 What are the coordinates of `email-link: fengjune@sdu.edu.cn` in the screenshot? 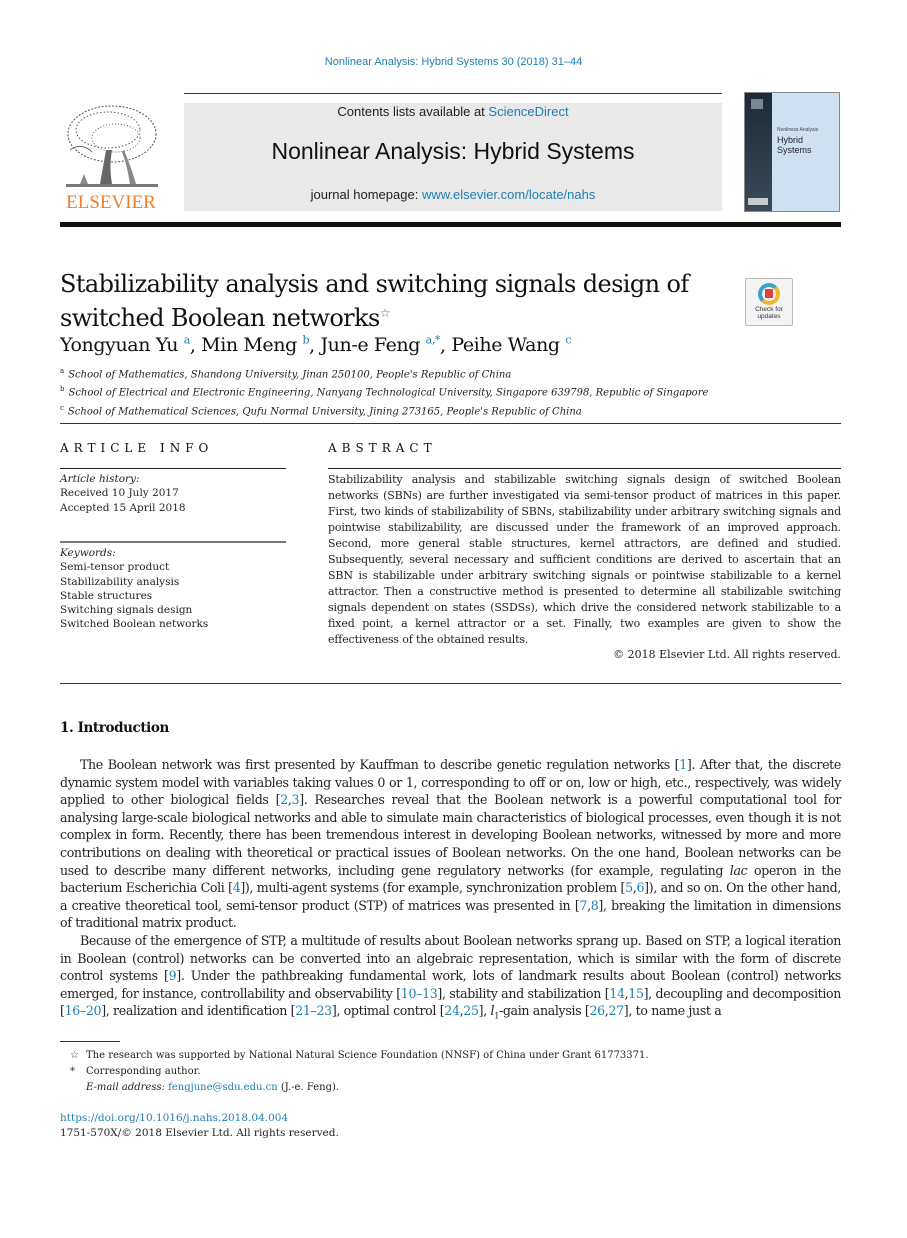 It's located at (223, 1087).